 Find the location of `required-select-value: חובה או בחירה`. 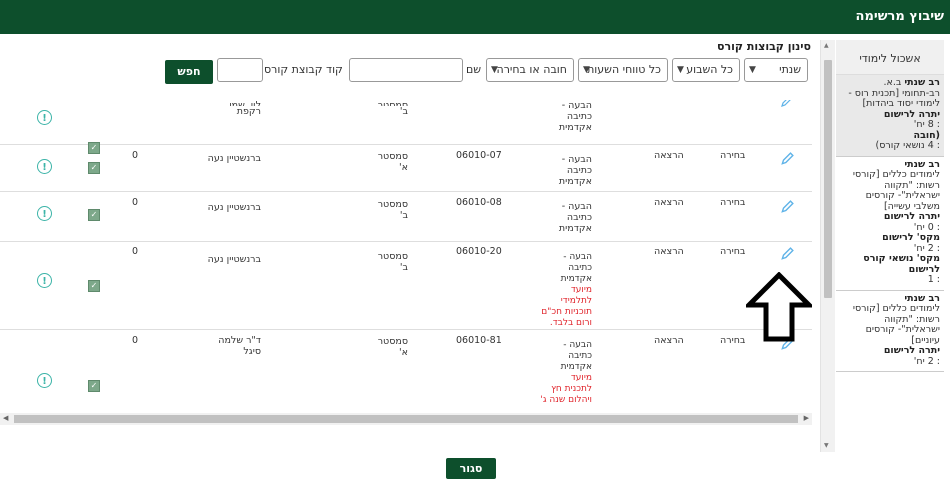

required-select-value: חובה או בחירה is located at coordinates (531, 69).